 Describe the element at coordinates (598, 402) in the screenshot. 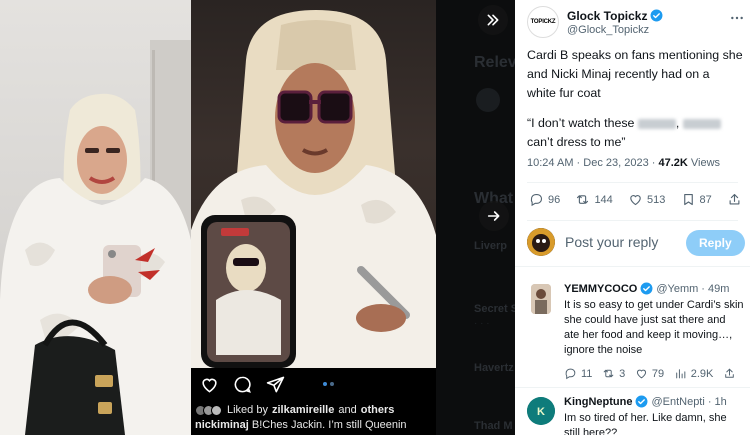

I see `reply-author-name: KingNeptune` at that location.